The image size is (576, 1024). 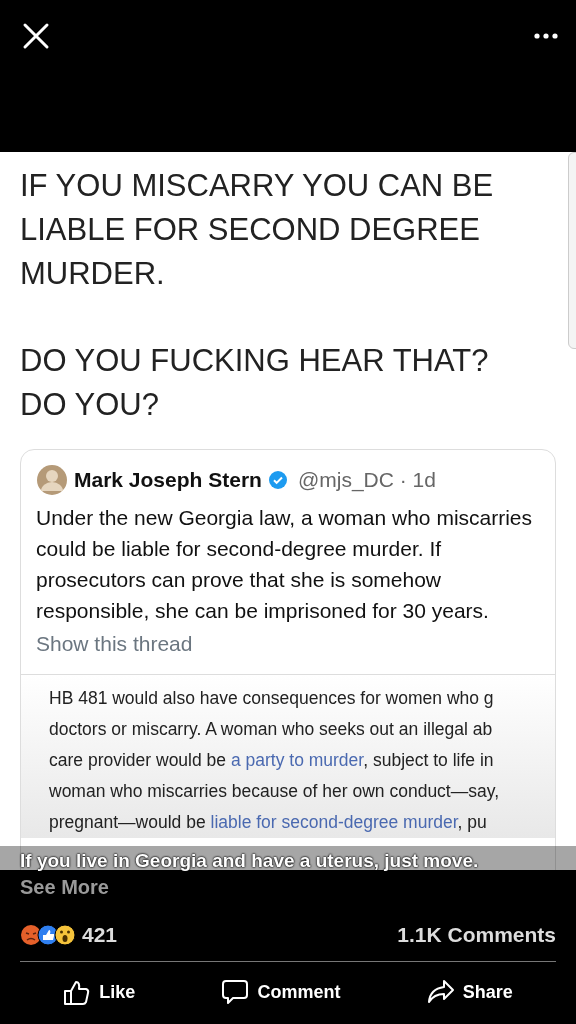 What do you see at coordinates (476, 935) in the screenshot?
I see `comment-count: 1.1K Comments` at bounding box center [476, 935].